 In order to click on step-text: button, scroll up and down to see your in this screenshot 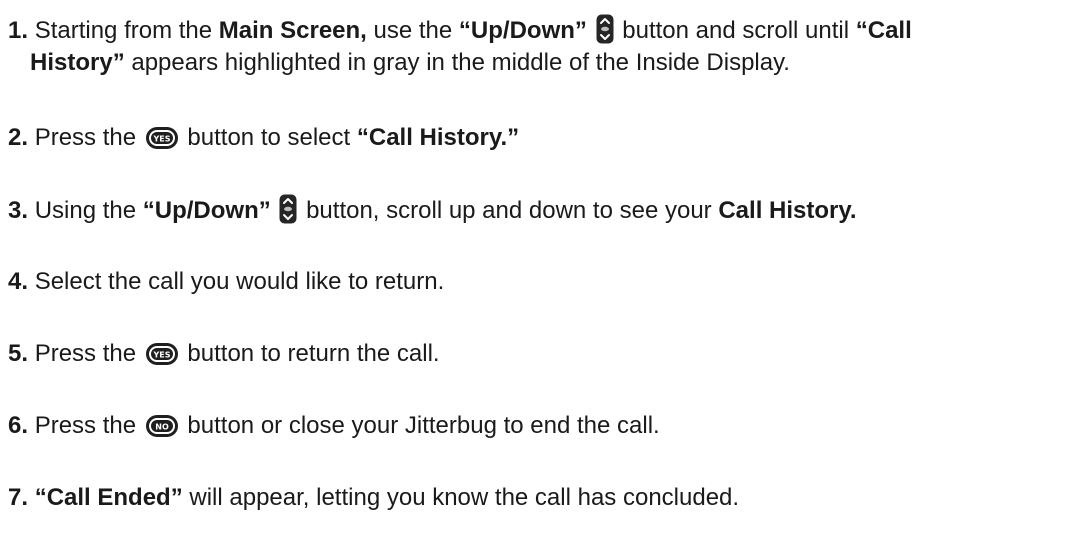, I will do `click(509, 210)`.